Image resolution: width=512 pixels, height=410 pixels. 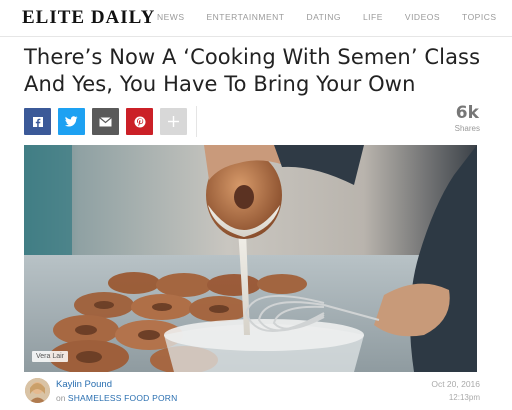 I want to click on channel-link: SHAMELESS FOOD PORN, so click(x=123, y=398).